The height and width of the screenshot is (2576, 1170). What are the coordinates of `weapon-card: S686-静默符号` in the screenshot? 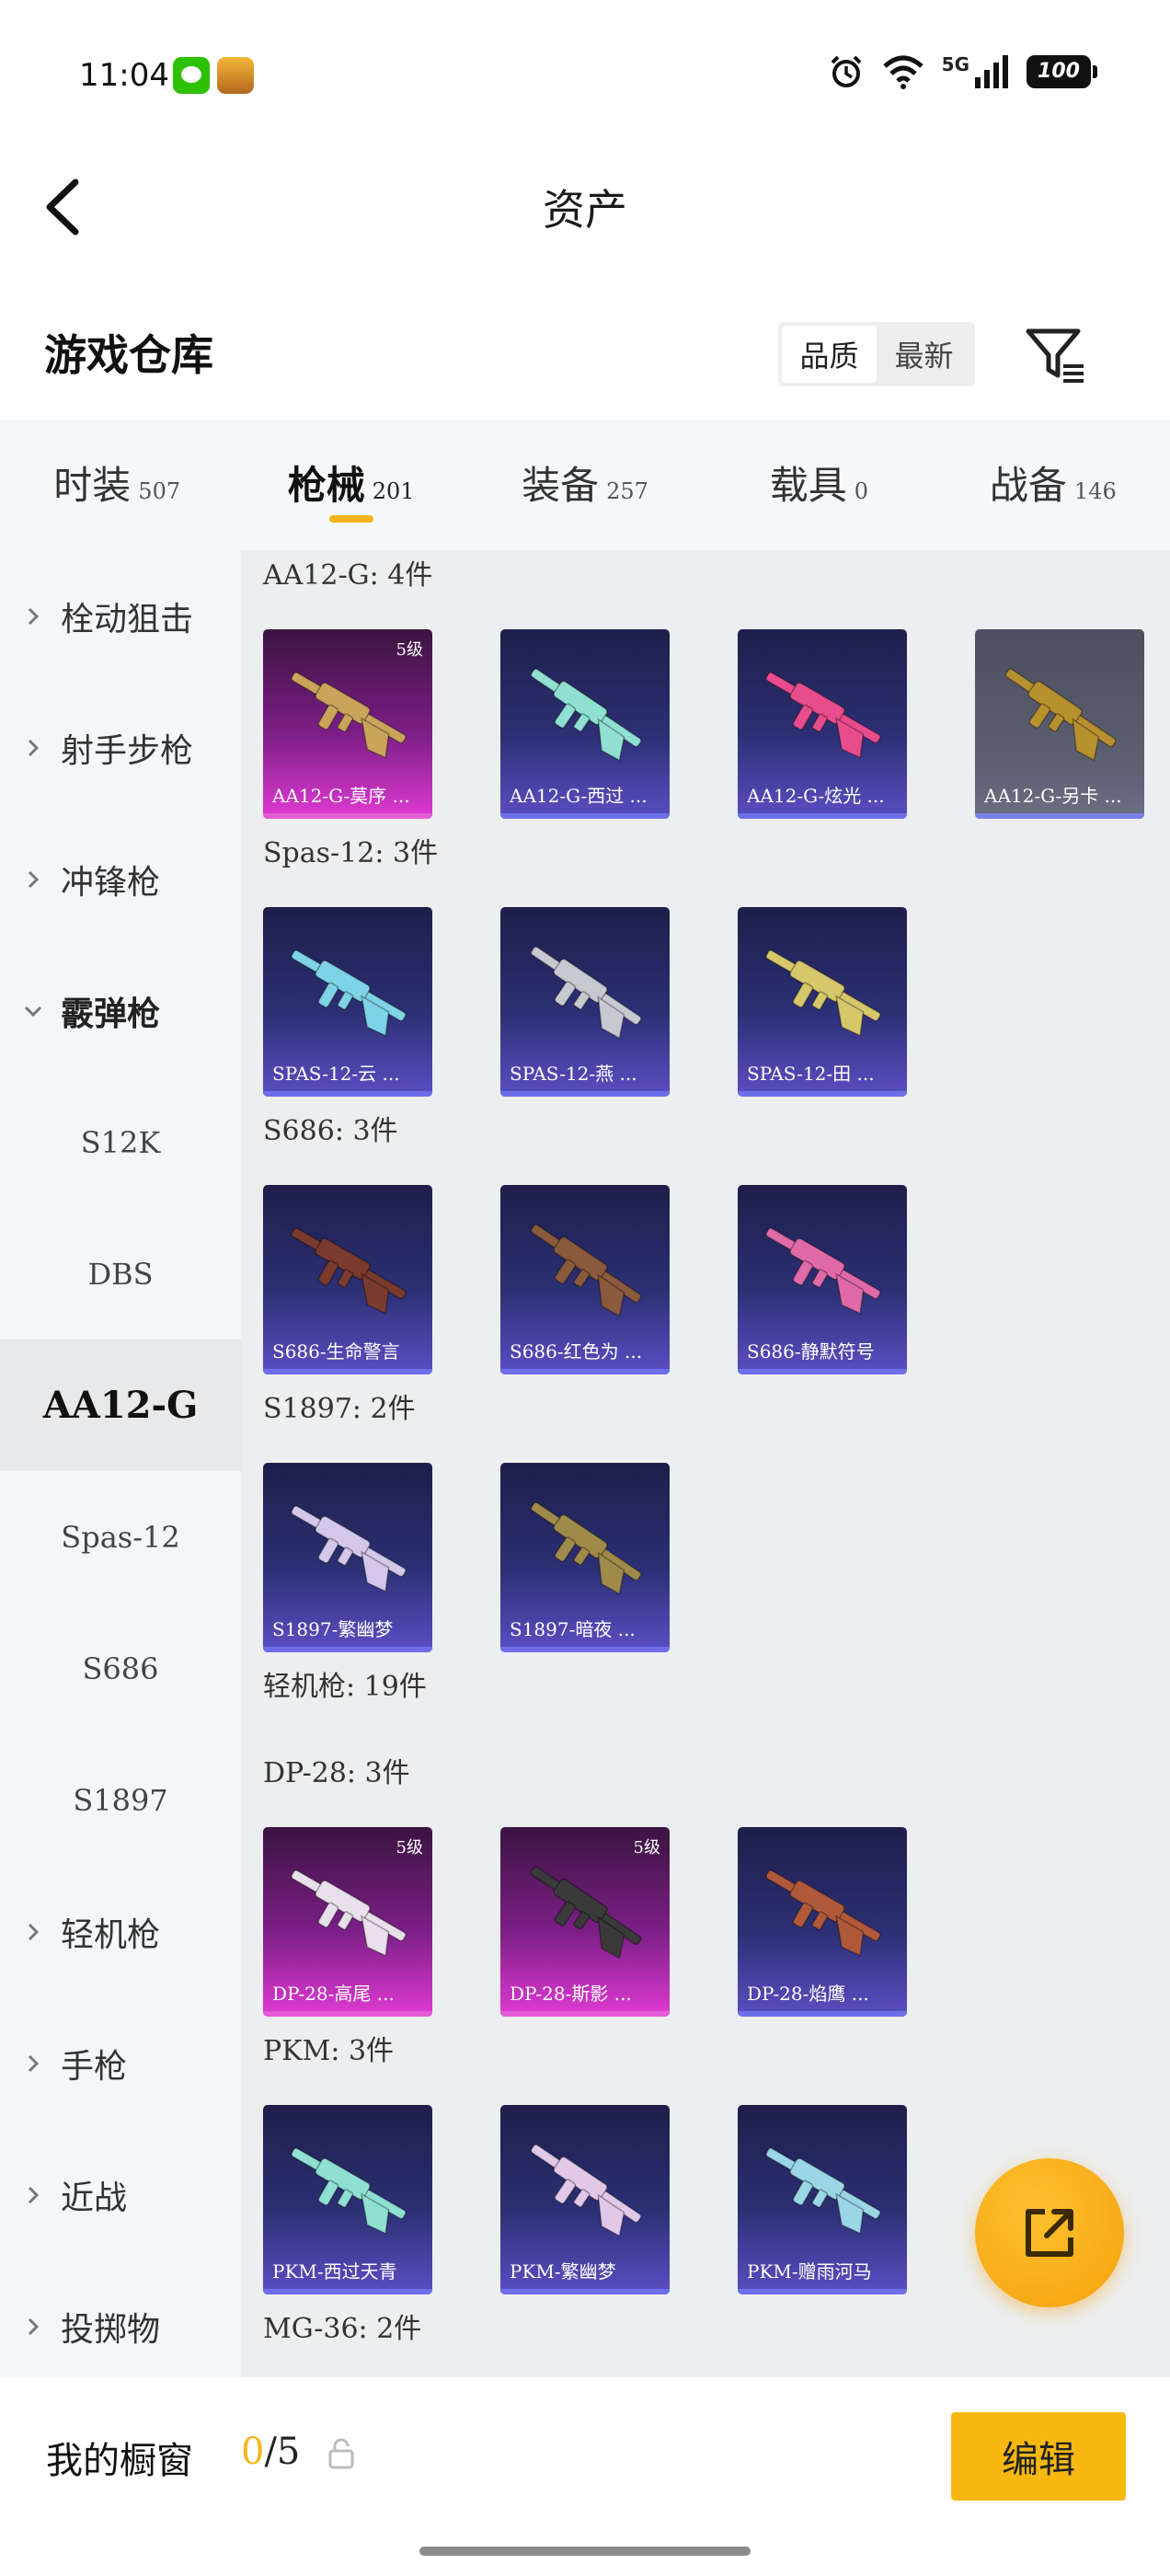 It's located at (822, 1279).